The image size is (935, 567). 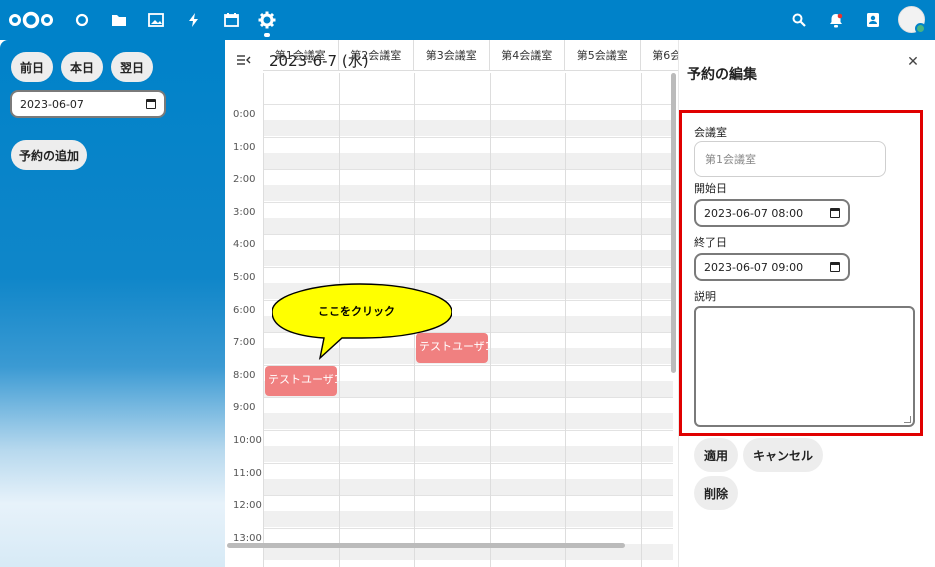 I want to click on room-column-header: 第3会議室, so click(x=452, y=55).